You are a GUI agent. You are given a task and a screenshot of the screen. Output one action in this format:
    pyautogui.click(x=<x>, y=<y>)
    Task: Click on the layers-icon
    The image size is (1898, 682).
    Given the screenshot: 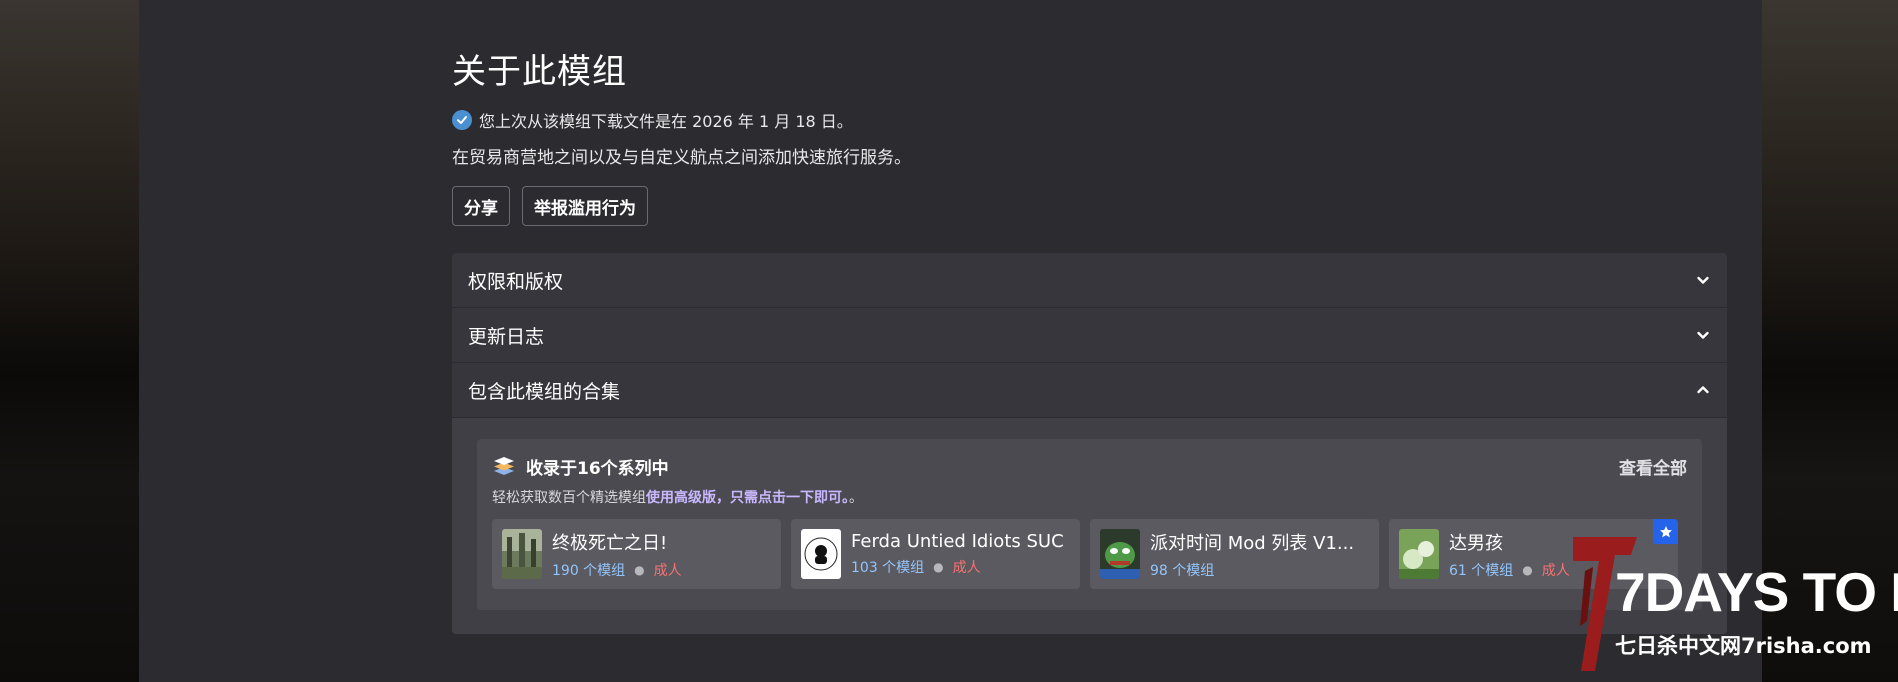 What is the action you would take?
    pyautogui.click(x=504, y=466)
    